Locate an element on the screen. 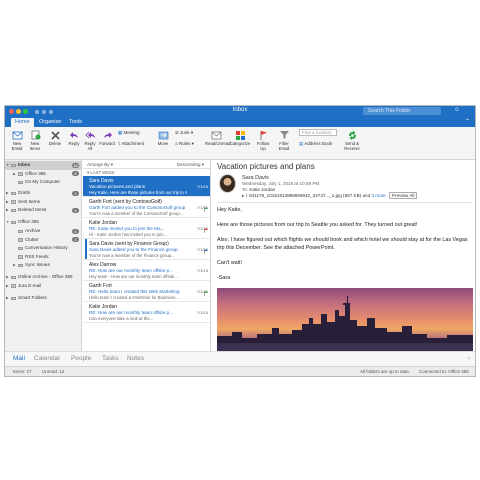 This screenshot has height=480, width=480. chevron-right-icon: ▸ is located at coordinates (243, 195).